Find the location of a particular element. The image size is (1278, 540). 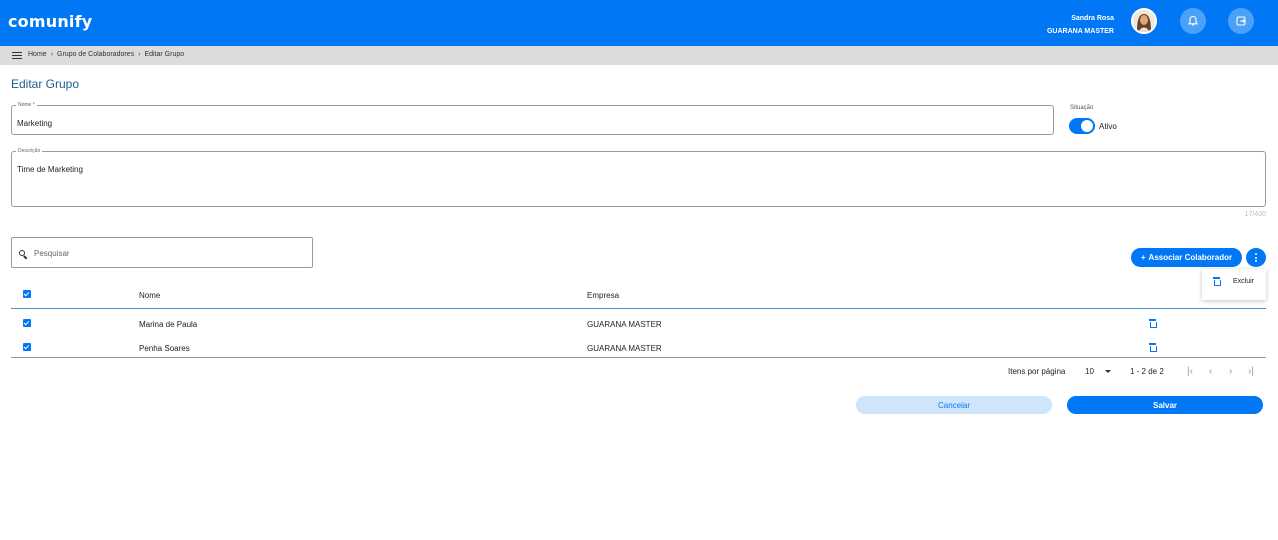

logout-icon is located at coordinates (1241, 21).